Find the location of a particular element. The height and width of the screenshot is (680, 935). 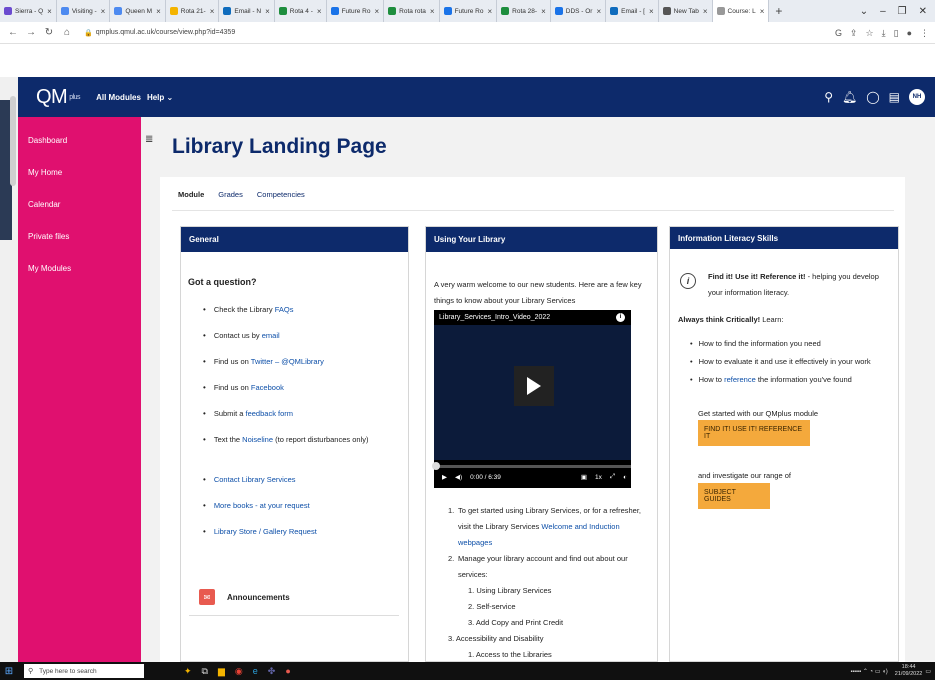

subject-guides-button: SUBJECT GUIDES is located at coordinates (734, 496).